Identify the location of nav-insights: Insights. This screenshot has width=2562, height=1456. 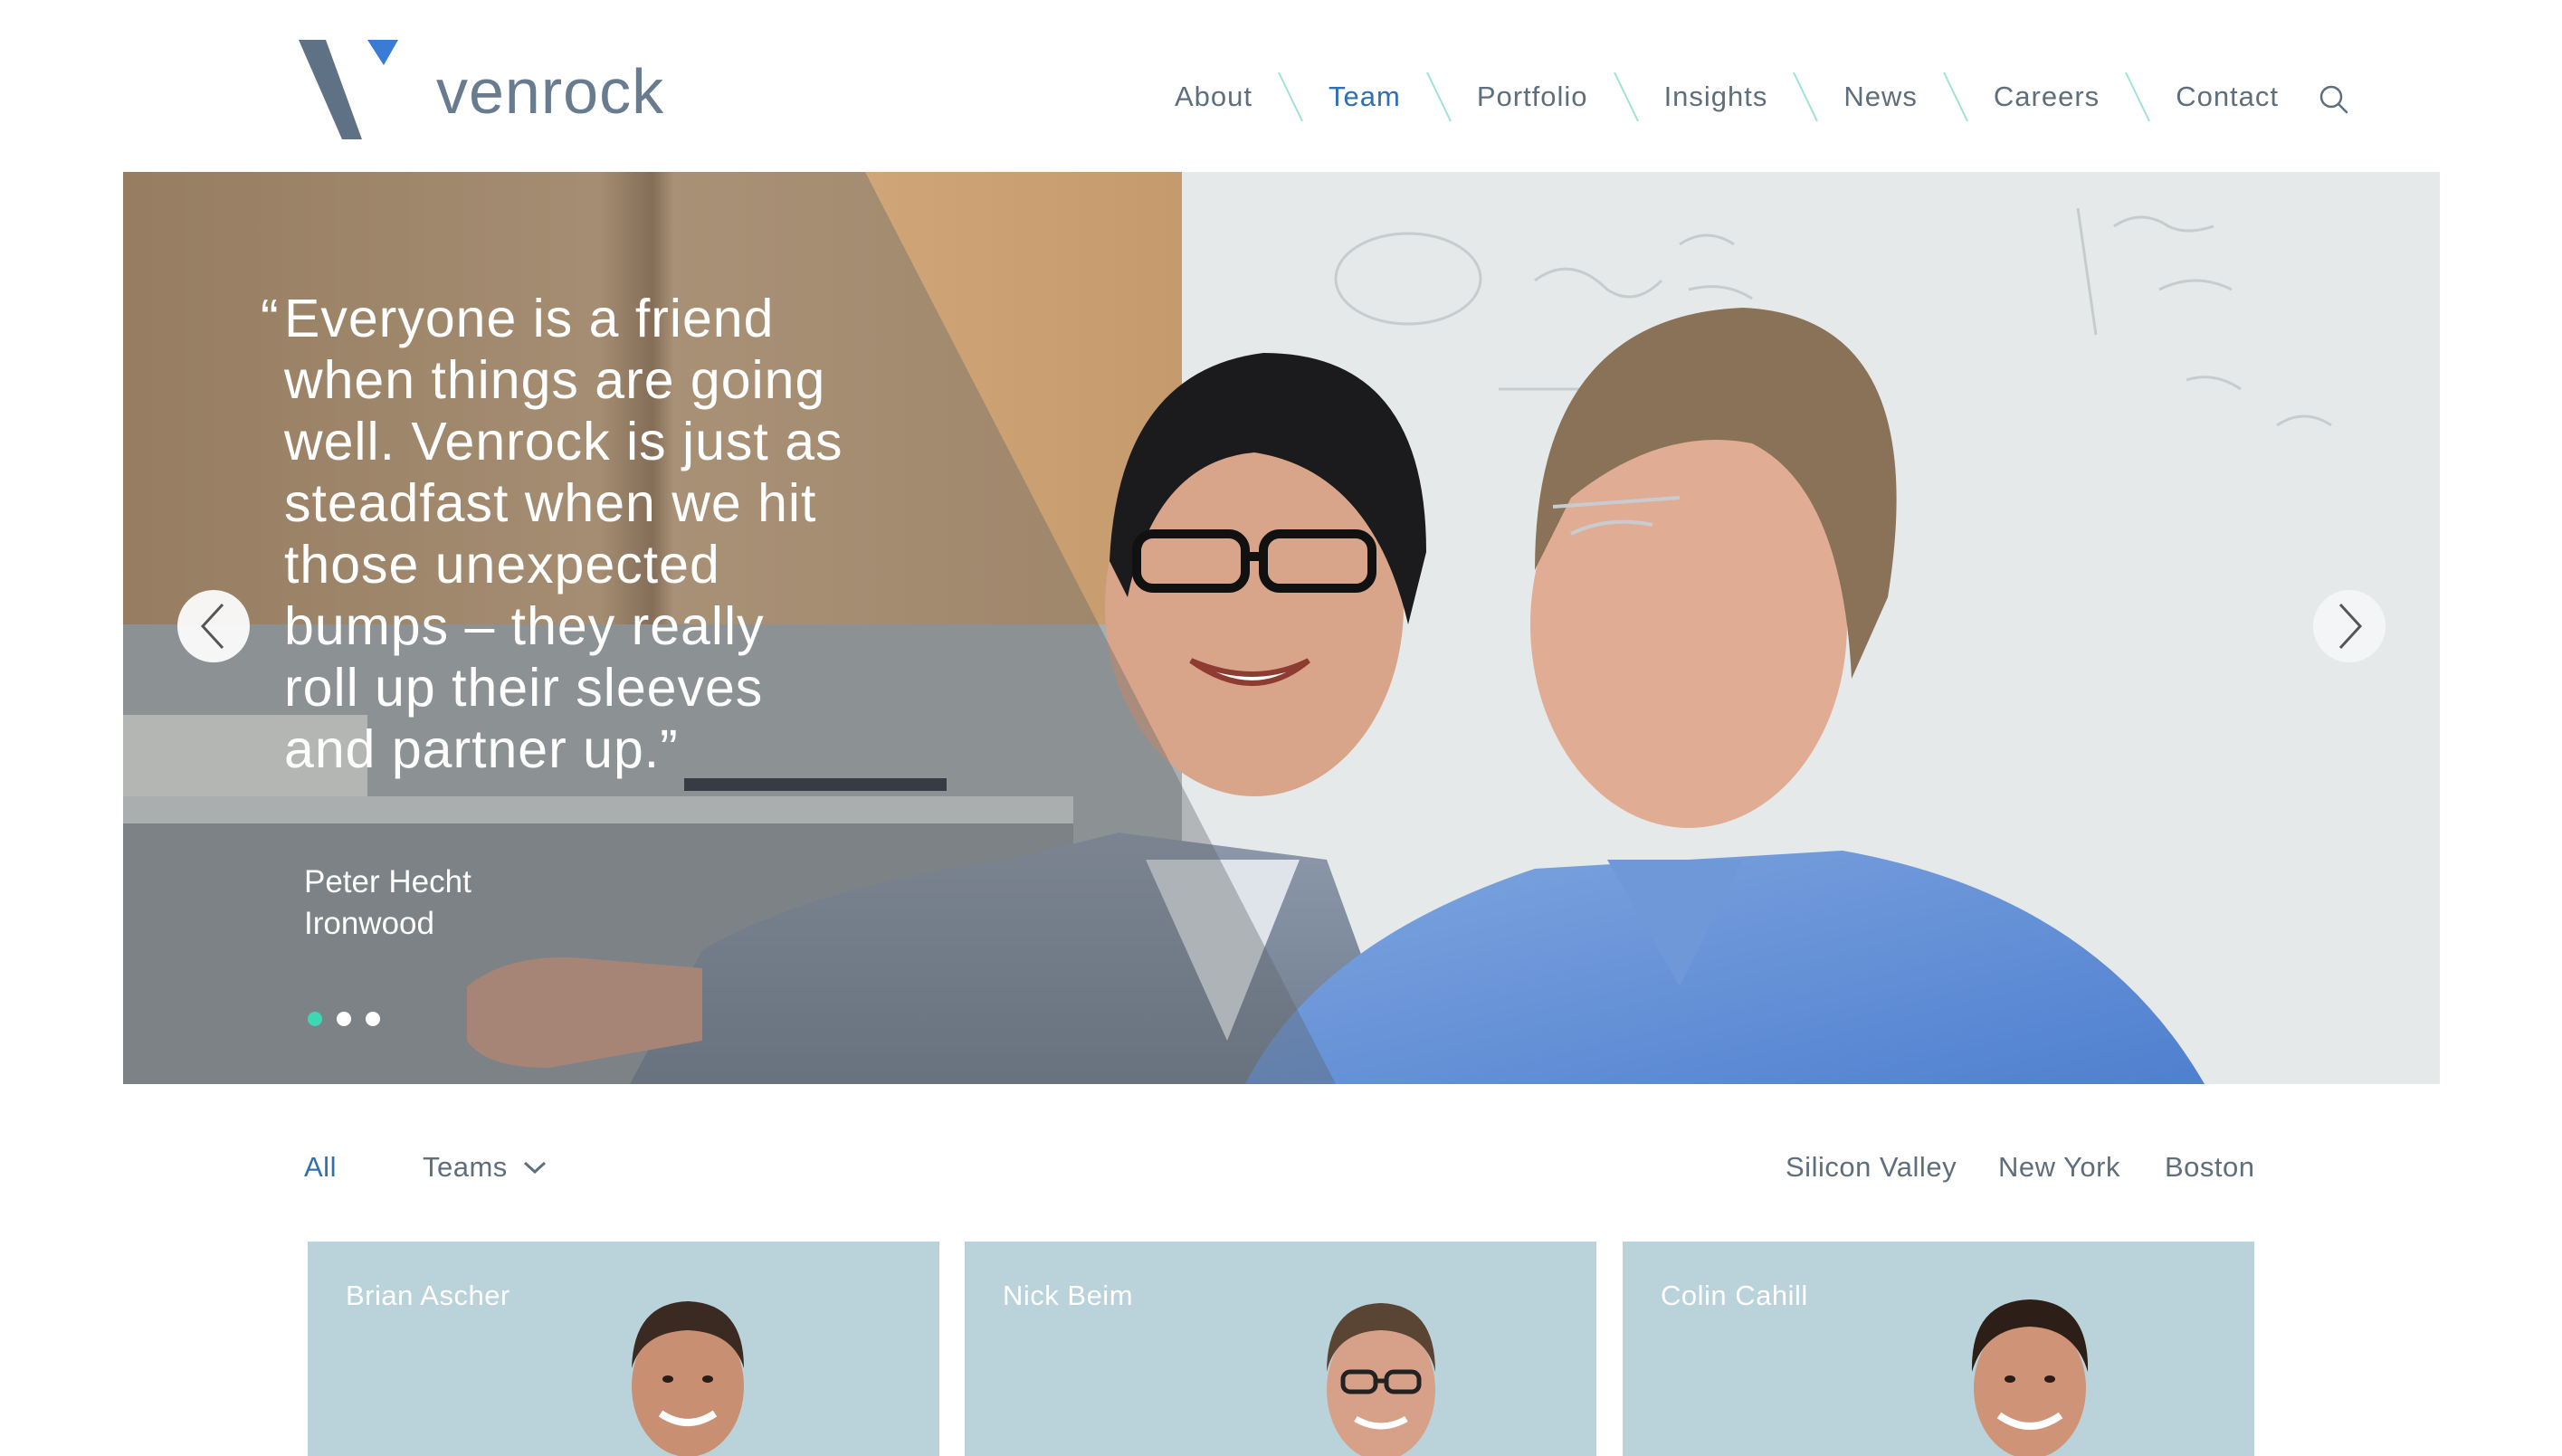
(1716, 97).